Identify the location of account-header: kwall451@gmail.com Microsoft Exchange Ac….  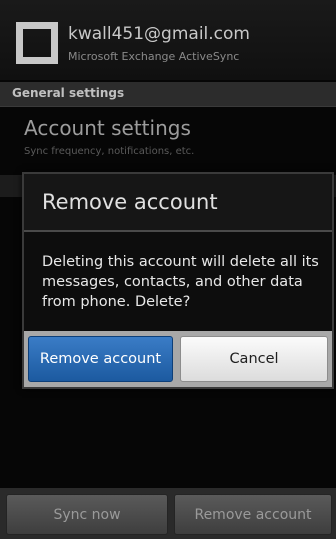
(168, 40).